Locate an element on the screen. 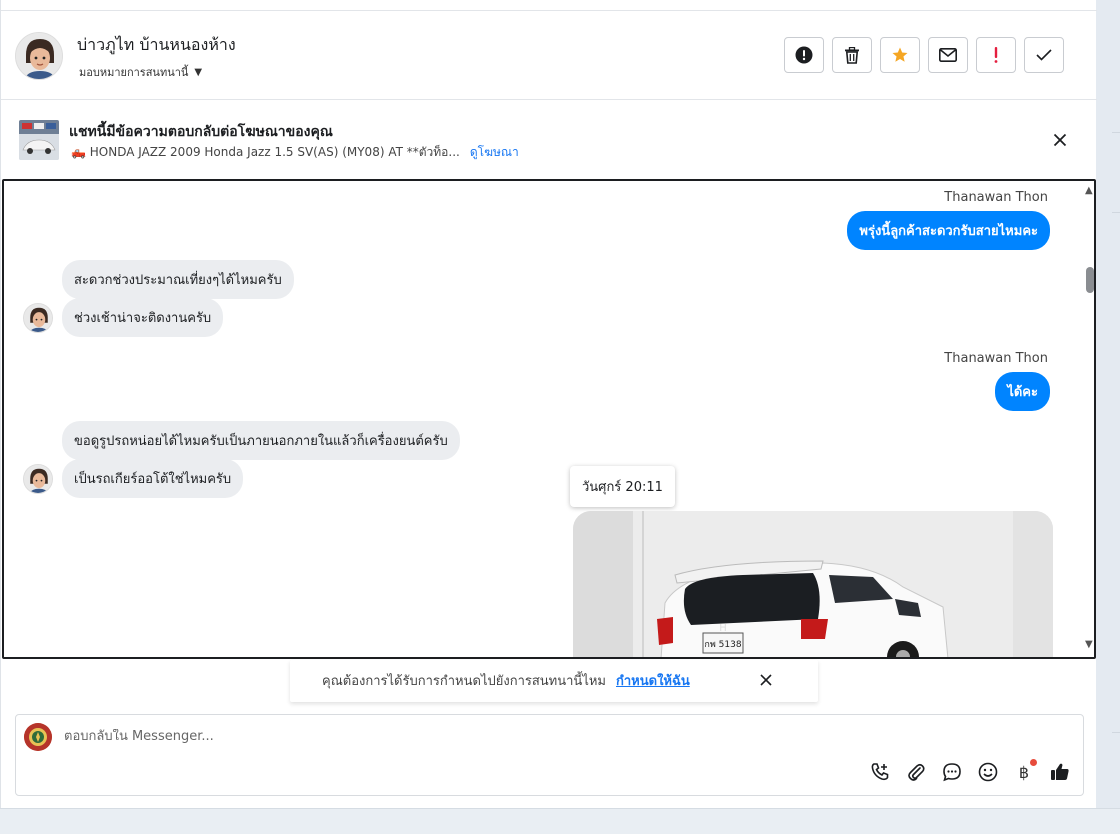  car-photo-attachment: กพ 5138 H is located at coordinates (813, 584).